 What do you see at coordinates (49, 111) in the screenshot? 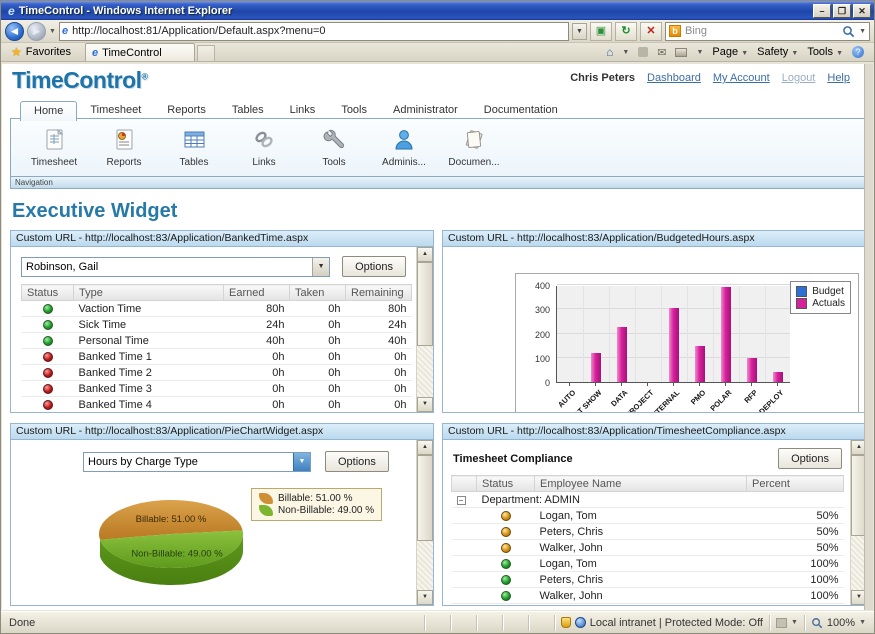
I see `tab-home: Home` at bounding box center [49, 111].